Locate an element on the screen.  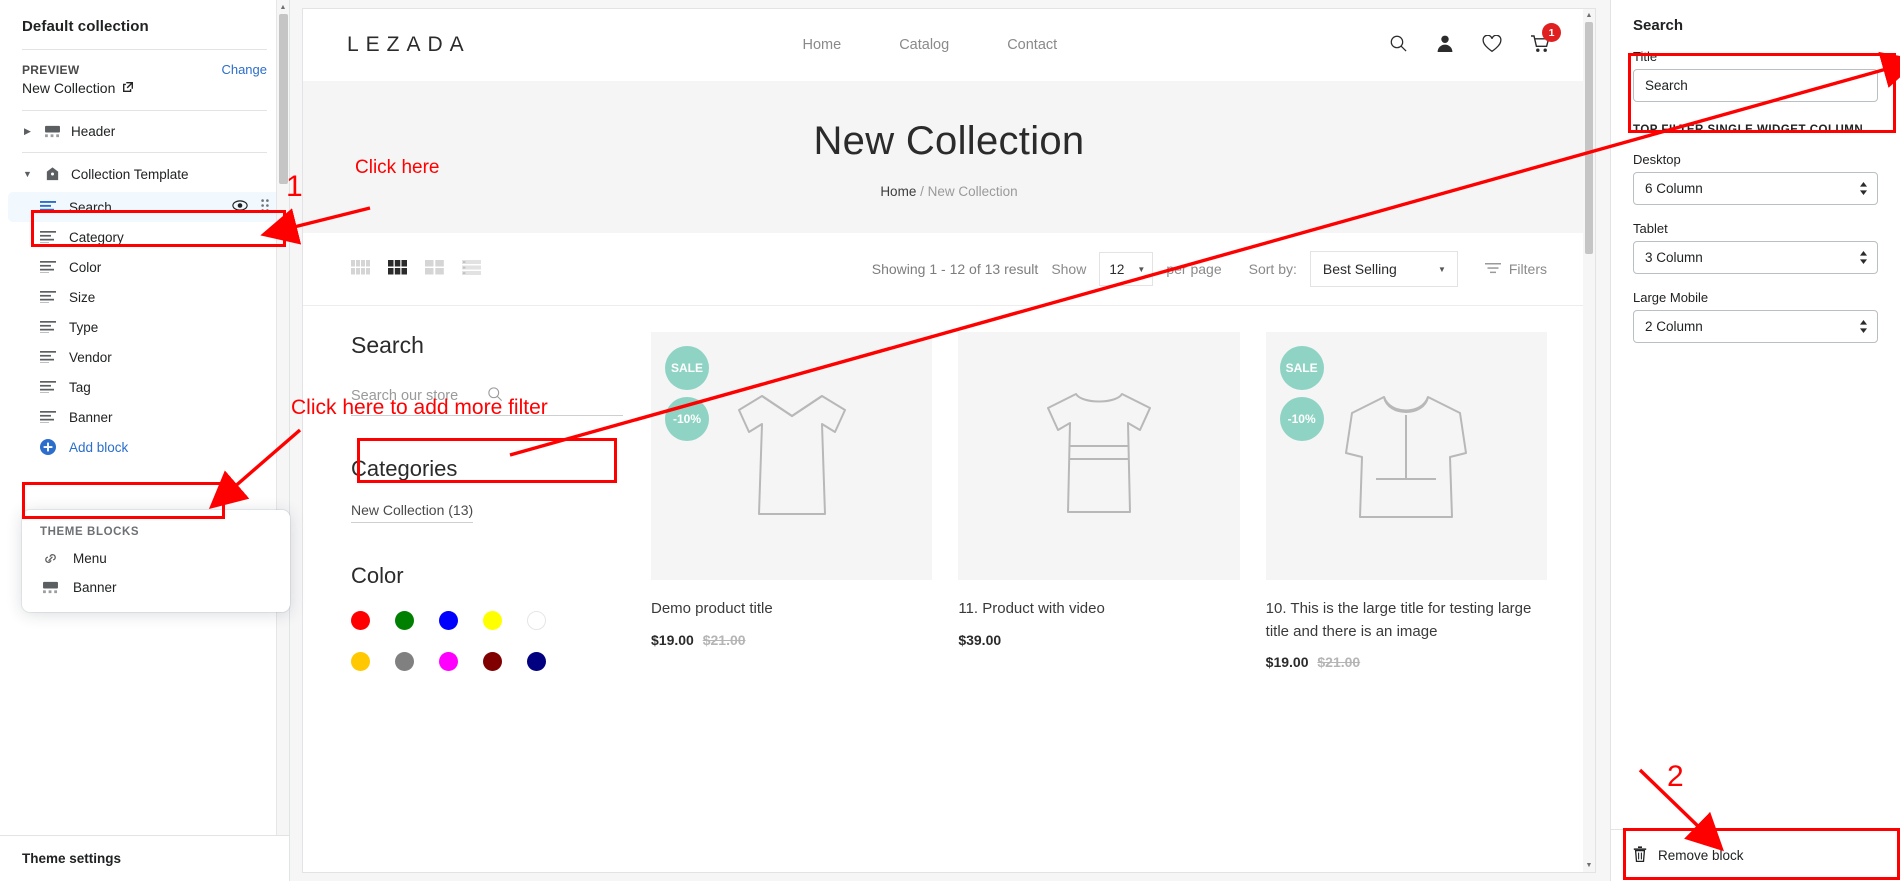
view-toggle-3col-icon is located at coordinates (397, 269).